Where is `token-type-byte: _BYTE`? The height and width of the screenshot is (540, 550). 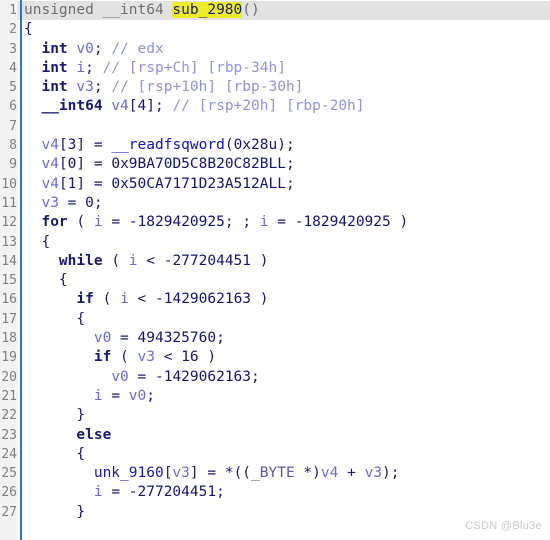 token-type-byte: _BYTE is located at coordinates (273, 473).